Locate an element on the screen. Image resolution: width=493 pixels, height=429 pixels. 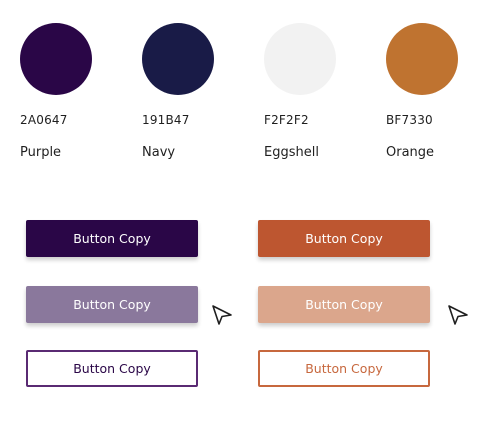
swatch-purple is located at coordinates (56, 59).